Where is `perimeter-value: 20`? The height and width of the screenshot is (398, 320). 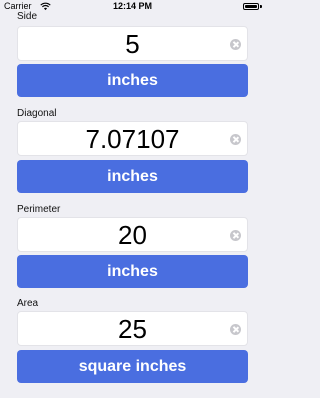 perimeter-value: 20 is located at coordinates (132, 235).